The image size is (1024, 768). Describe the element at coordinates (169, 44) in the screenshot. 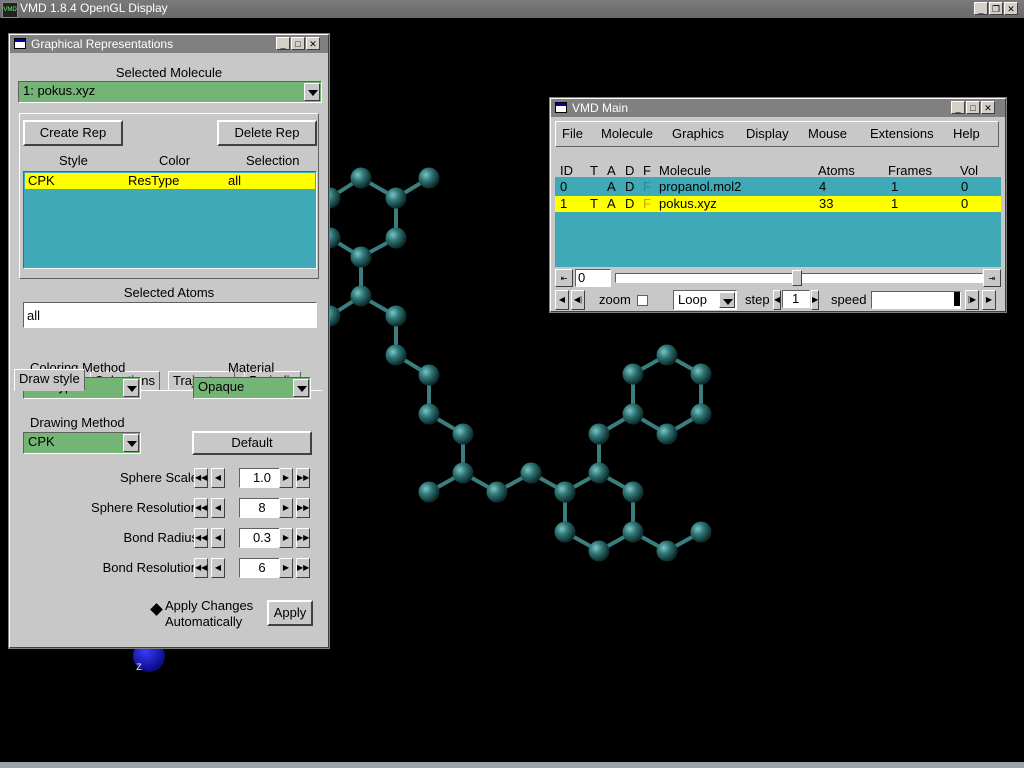

I see `graphical-reps-title-bar: Graphical Representations _ □ ✕` at that location.